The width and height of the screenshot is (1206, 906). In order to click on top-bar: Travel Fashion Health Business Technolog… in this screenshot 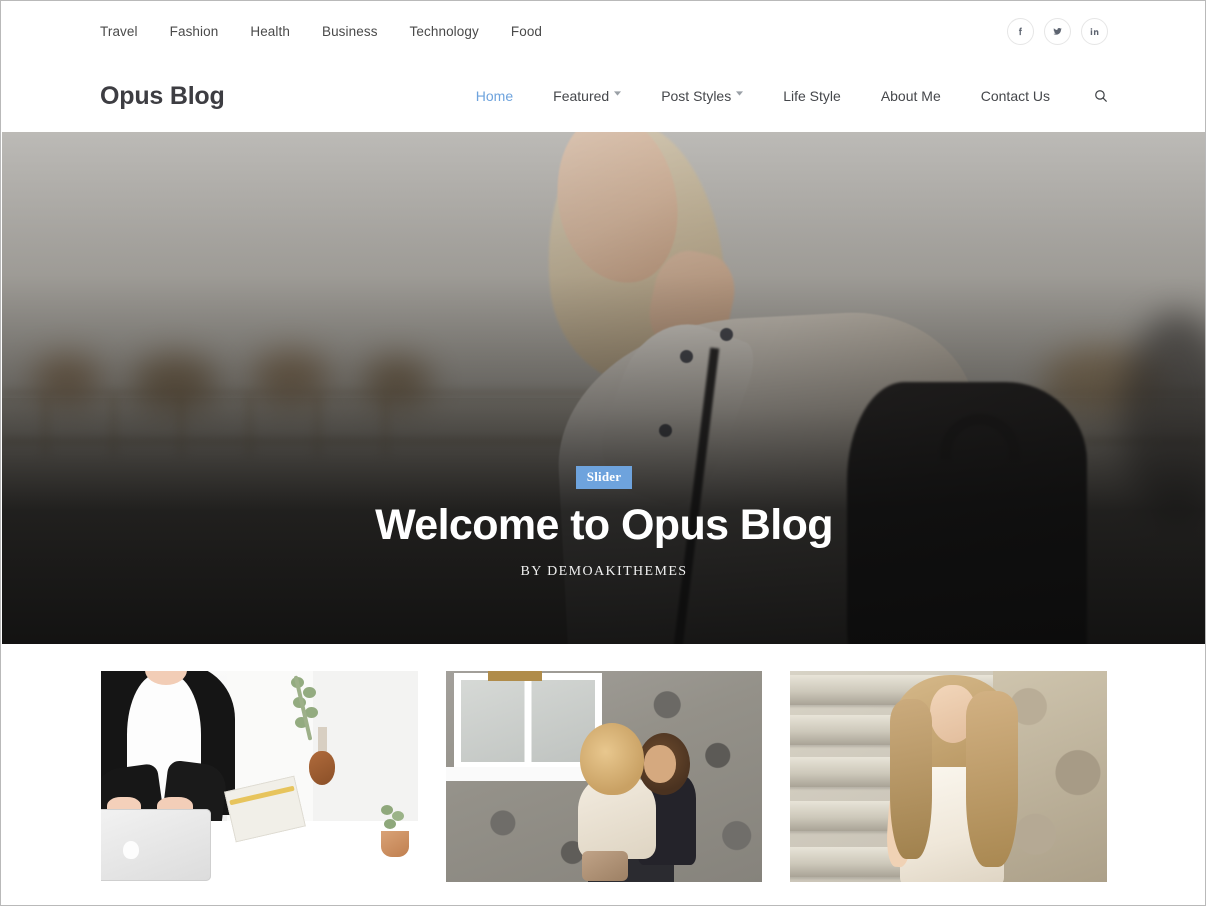, I will do `click(603, 31)`.